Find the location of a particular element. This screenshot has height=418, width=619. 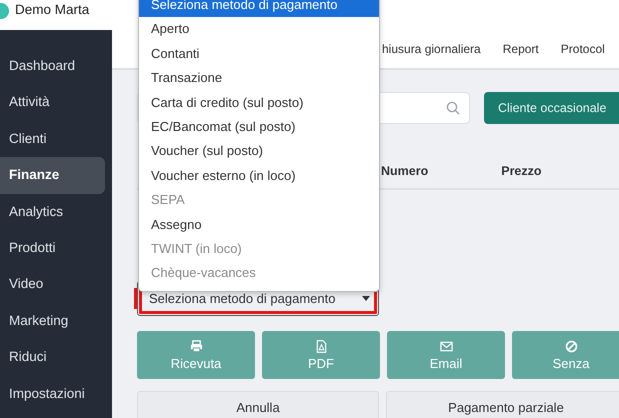

dropdown-option: Contanti is located at coordinates (259, 54).